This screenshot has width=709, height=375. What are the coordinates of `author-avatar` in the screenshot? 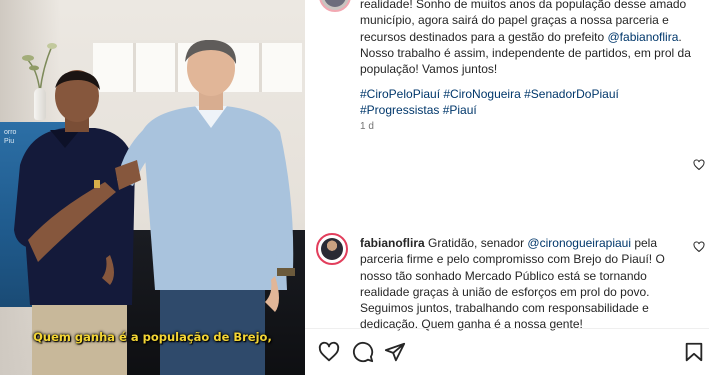 It's located at (335, 6).